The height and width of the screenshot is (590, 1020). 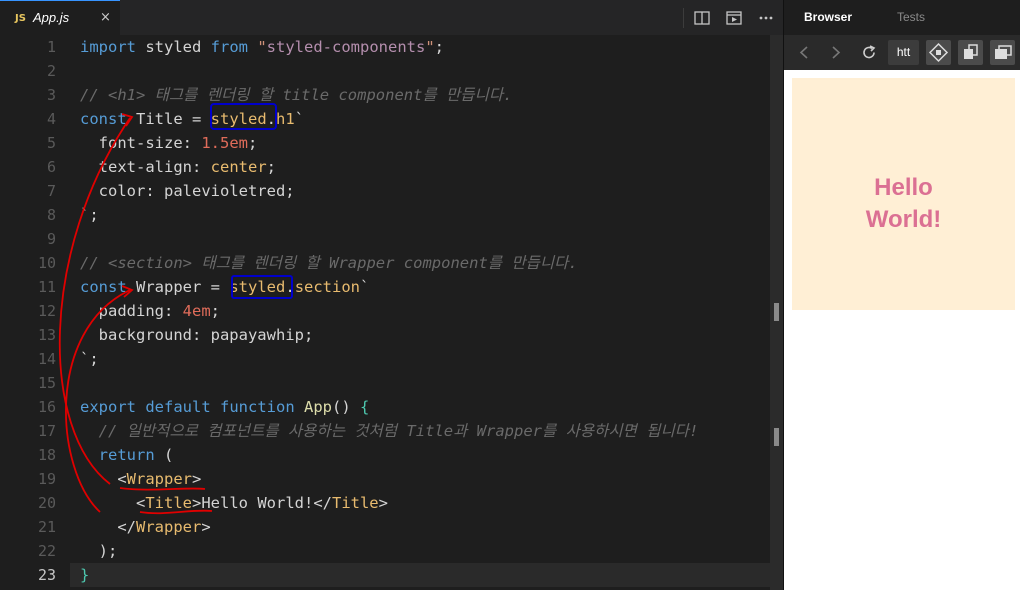 I want to click on code-token: return, so click(x=117, y=455).